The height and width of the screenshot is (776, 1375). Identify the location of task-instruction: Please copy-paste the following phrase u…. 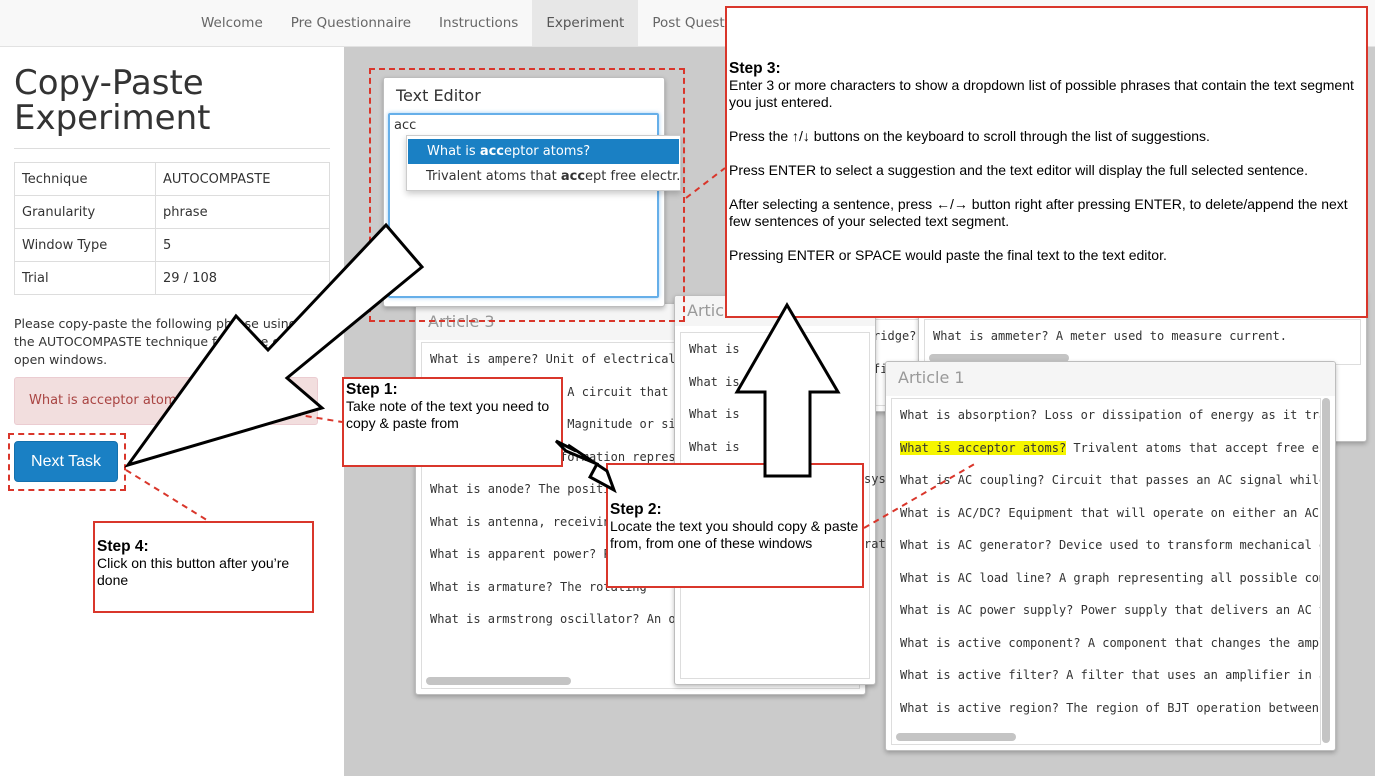
(161, 341).